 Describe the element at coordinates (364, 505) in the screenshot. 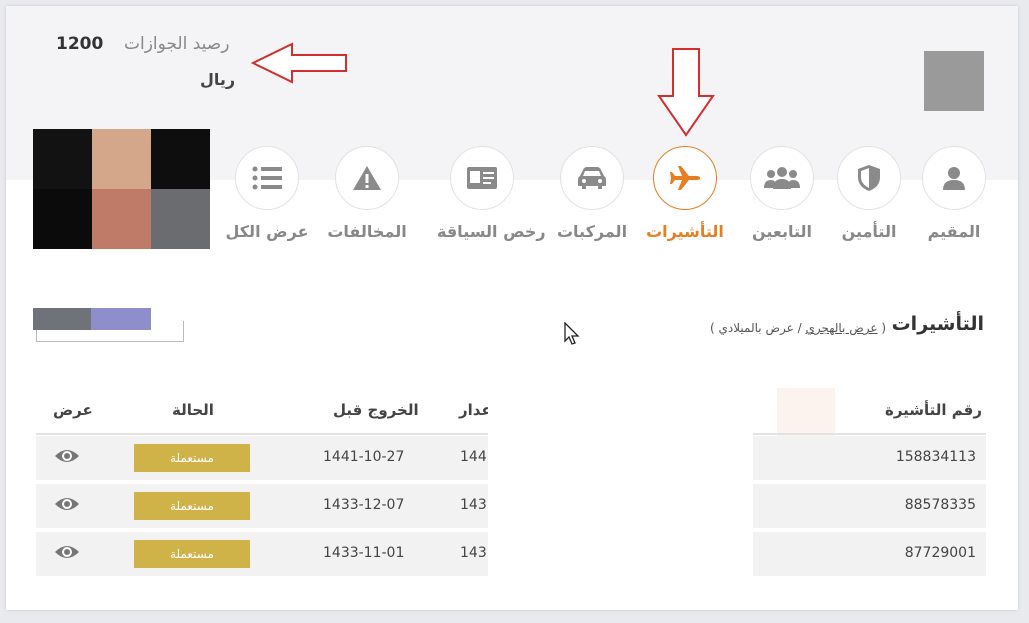

I see `exit-before-date: 1433-12-07` at that location.